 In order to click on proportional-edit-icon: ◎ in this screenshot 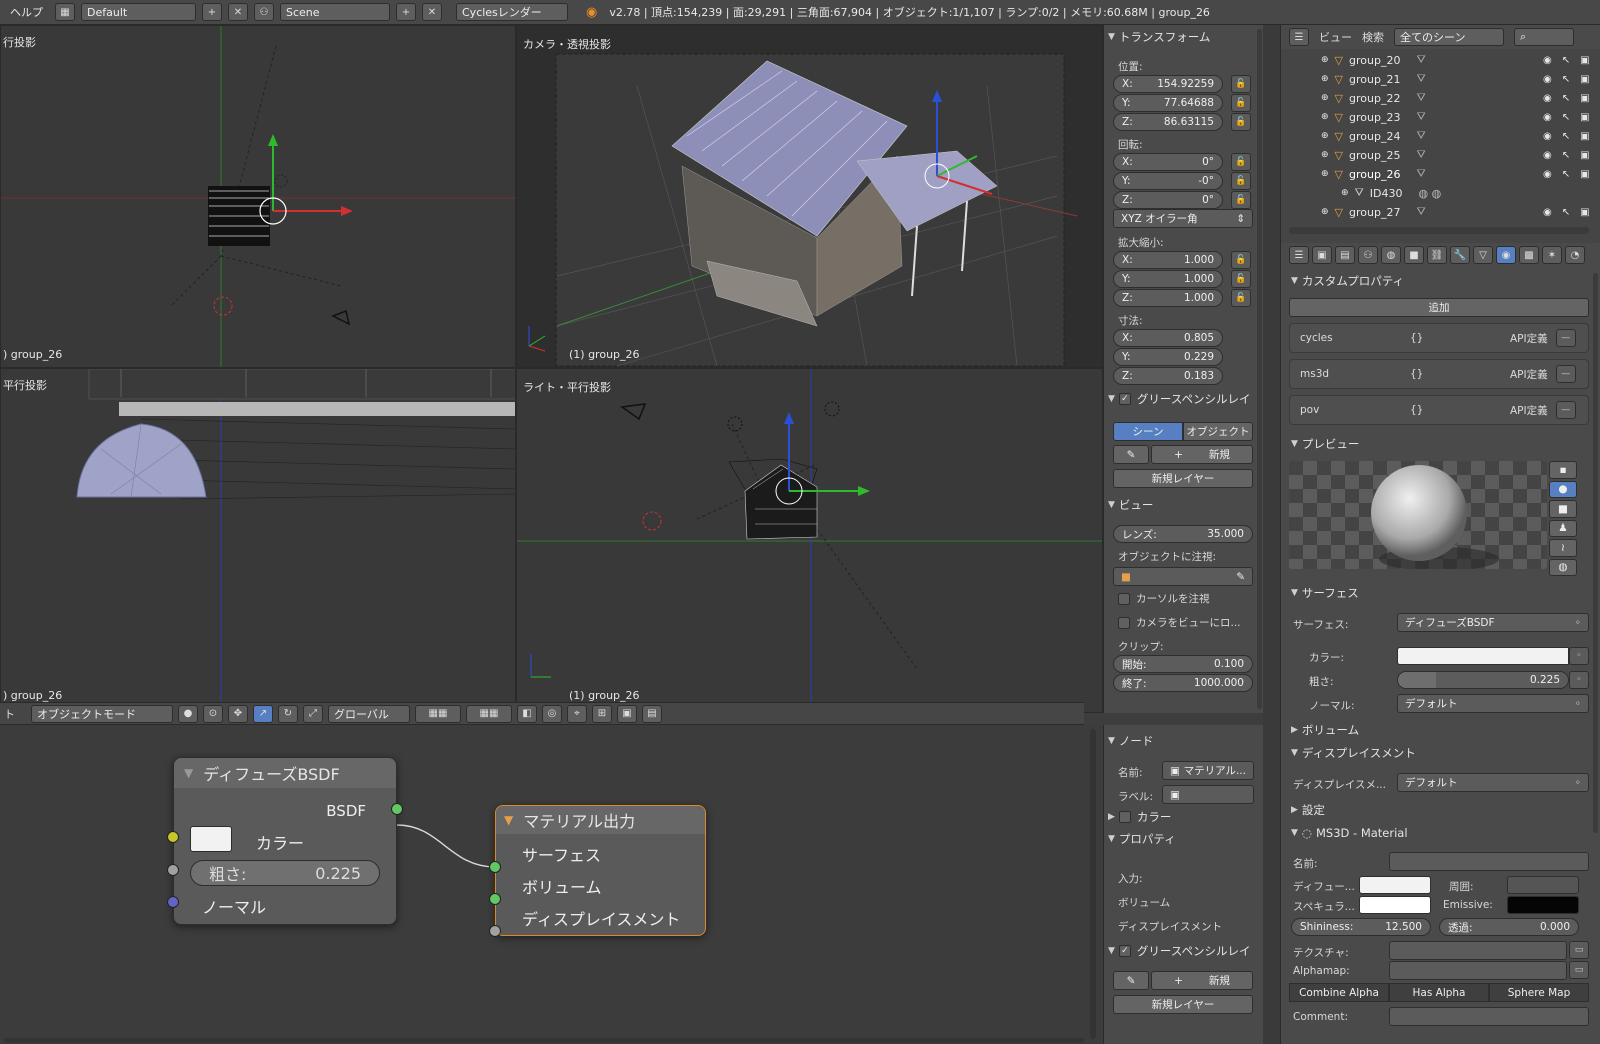, I will do `click(552, 713)`.